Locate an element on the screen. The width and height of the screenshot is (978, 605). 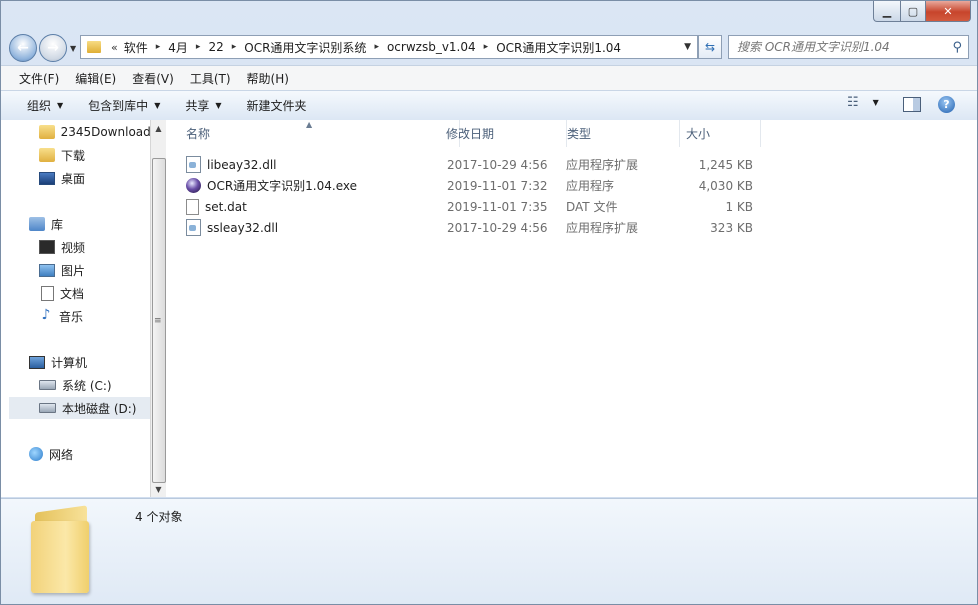
exe-app-icon is located at coordinates (193, 185).